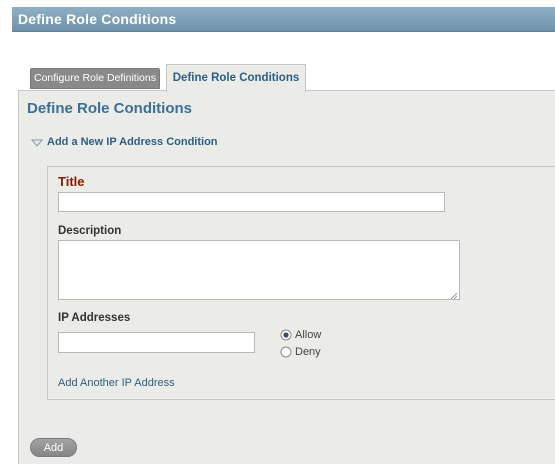  I want to click on radio-deny: Deny, so click(300, 352).